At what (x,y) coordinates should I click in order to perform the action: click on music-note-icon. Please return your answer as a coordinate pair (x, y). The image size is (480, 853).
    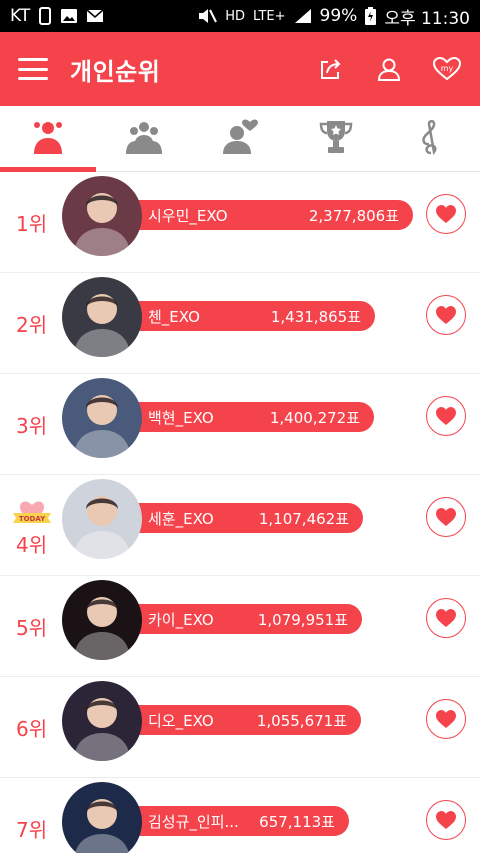
    Looking at the image, I should click on (432, 139).